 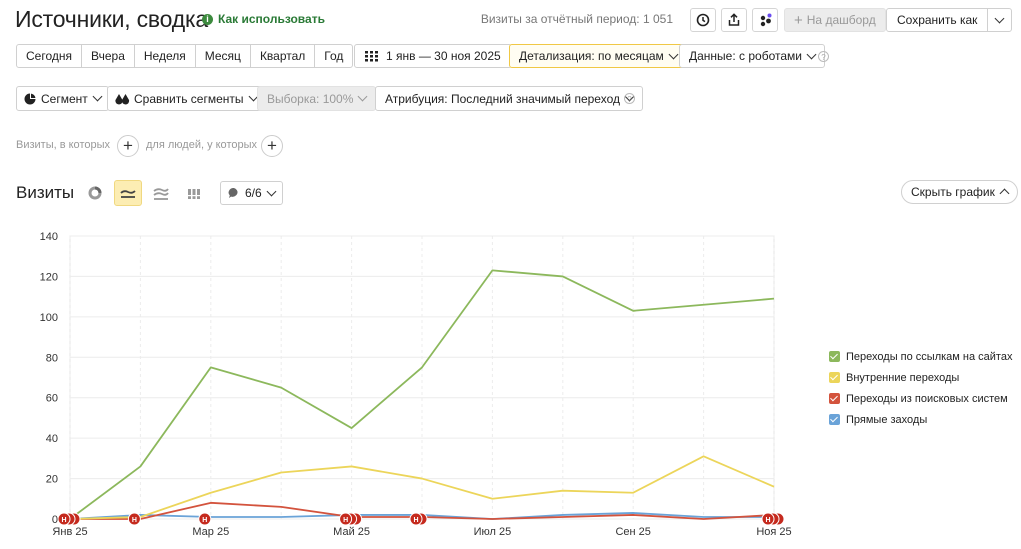 I want to click on add-to-dashboard-button: + На дашборд, so click(x=835, y=20).